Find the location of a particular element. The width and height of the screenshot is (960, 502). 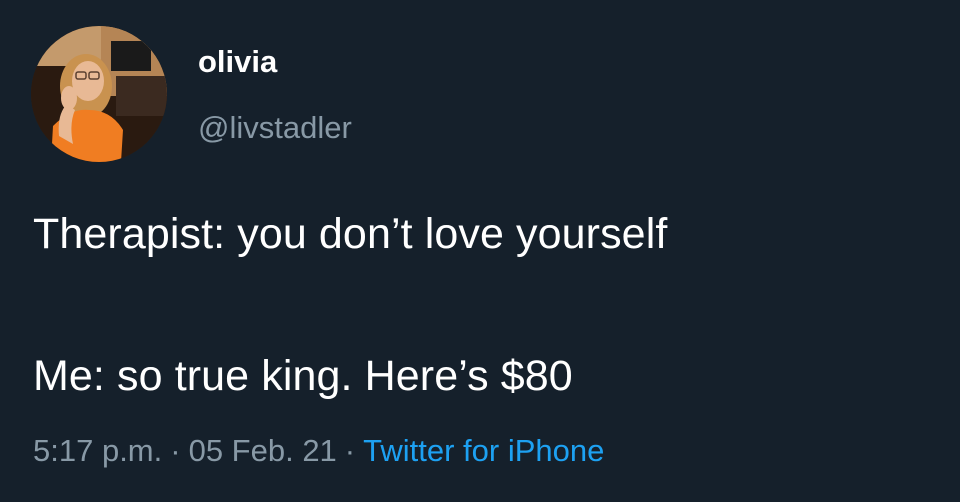

tweet-time: 5:17 p.m. is located at coordinates (97, 450).